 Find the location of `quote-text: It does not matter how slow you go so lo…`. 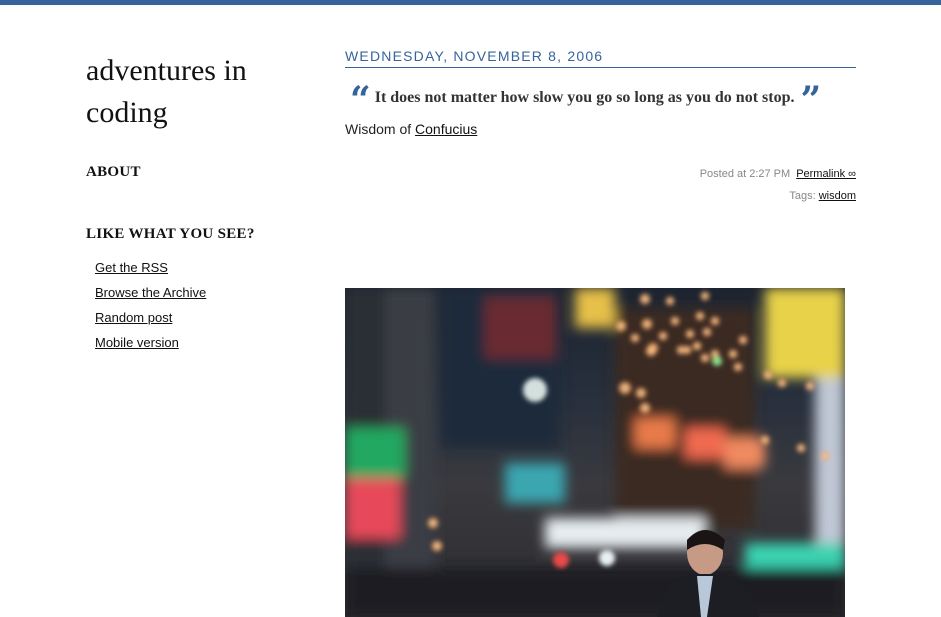

quote-text: It does not matter how slow you go so lo… is located at coordinates (584, 97).